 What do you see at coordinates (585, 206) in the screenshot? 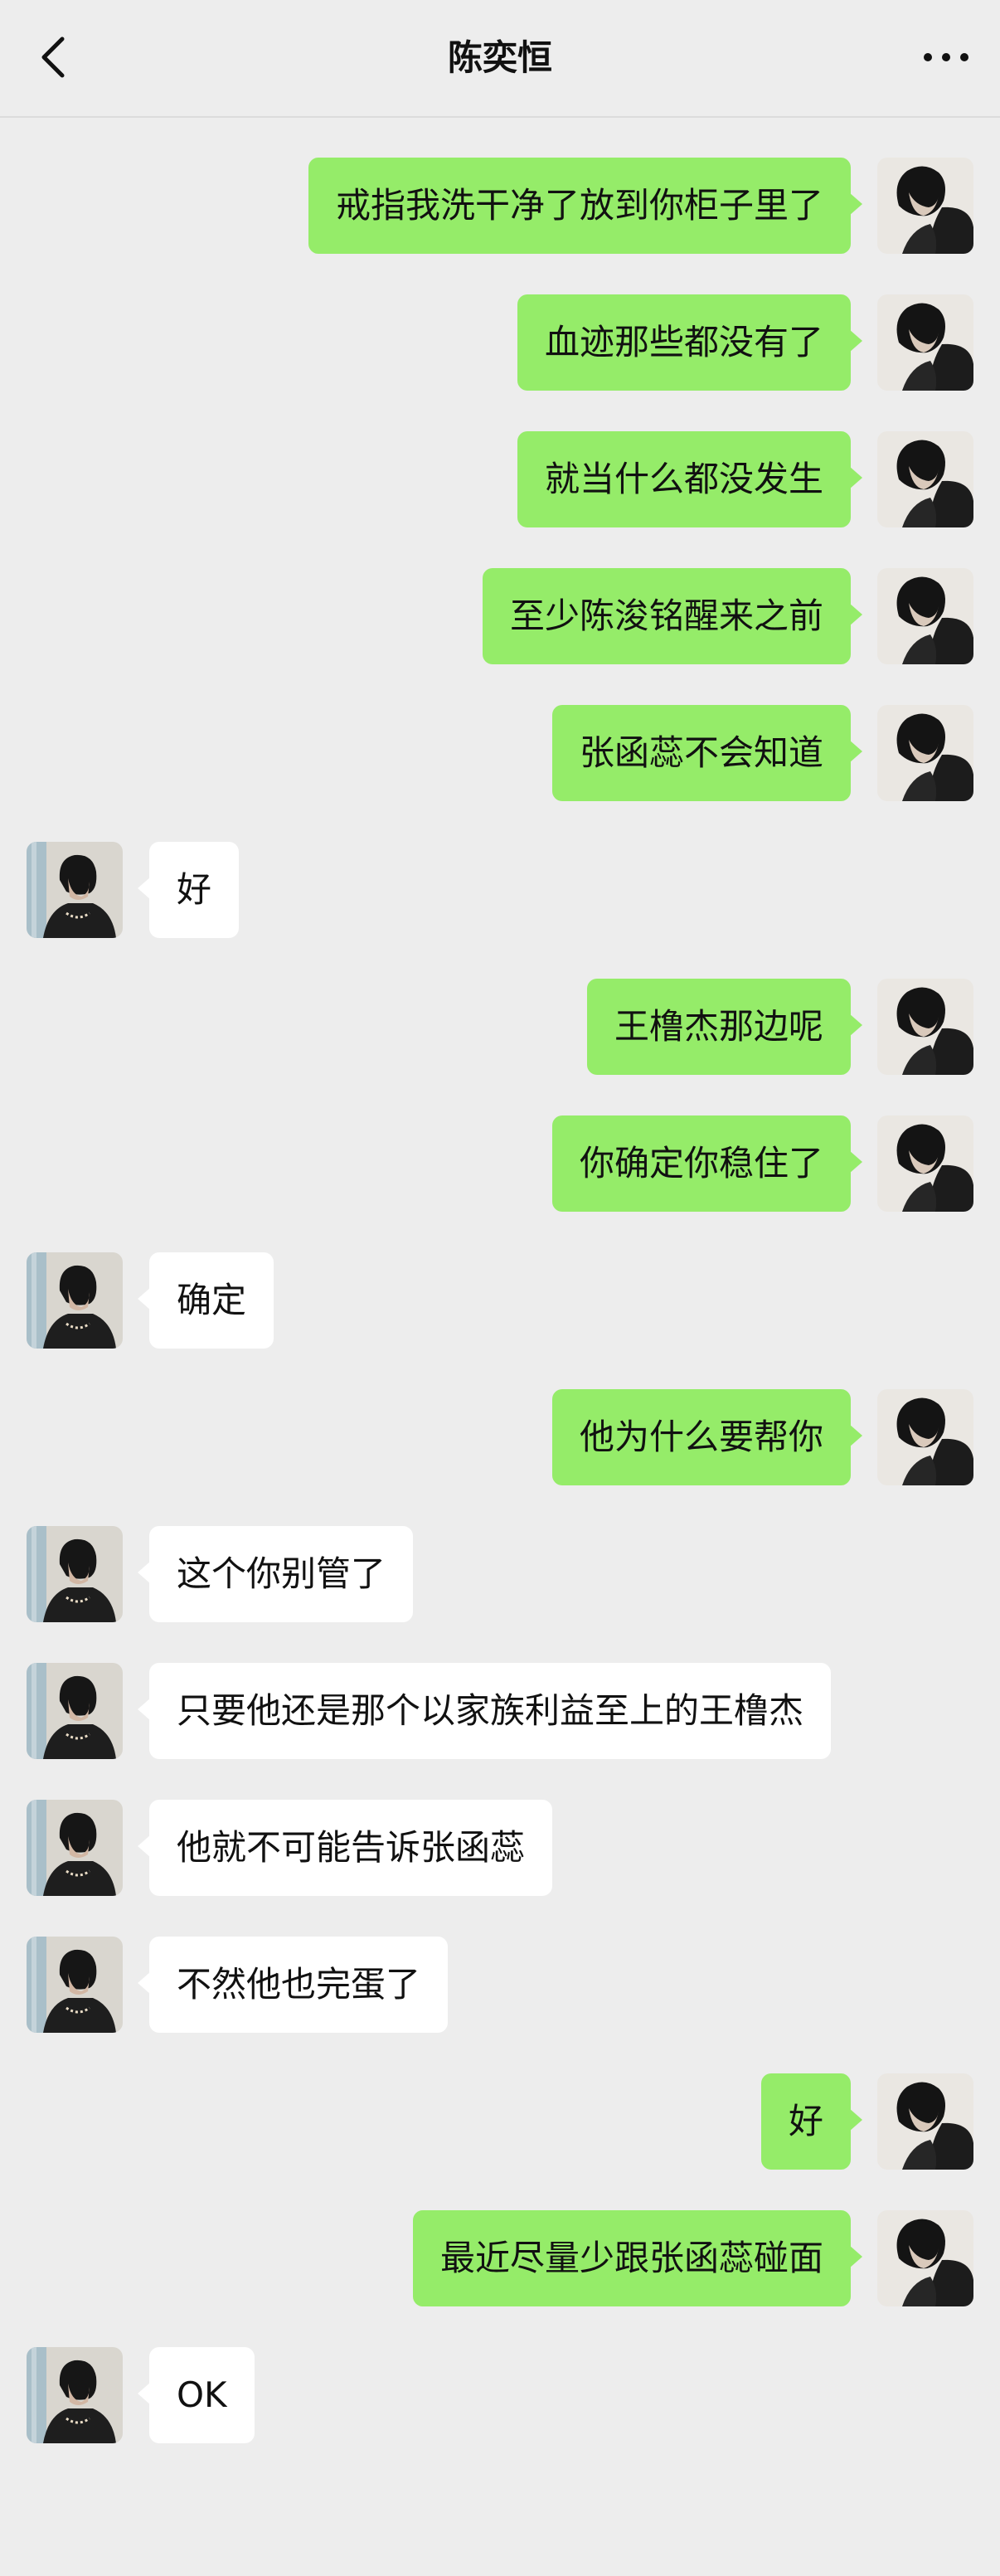
I see `message-bubble: 戒指我洗干净了放到你柜子里了` at bounding box center [585, 206].